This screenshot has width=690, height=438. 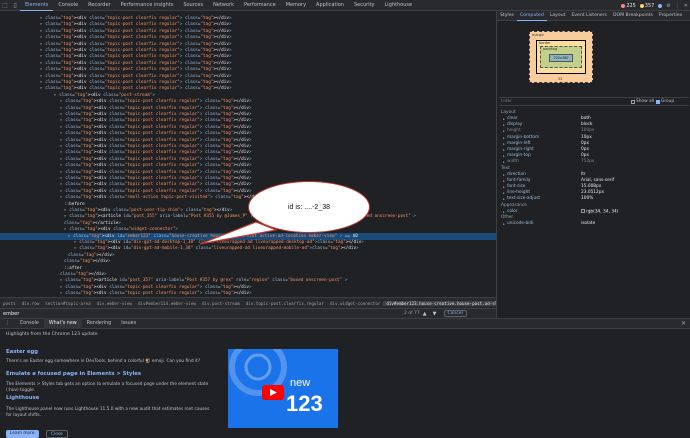 I want to click on breadcrumb-item: div.row, so click(x=31, y=303).